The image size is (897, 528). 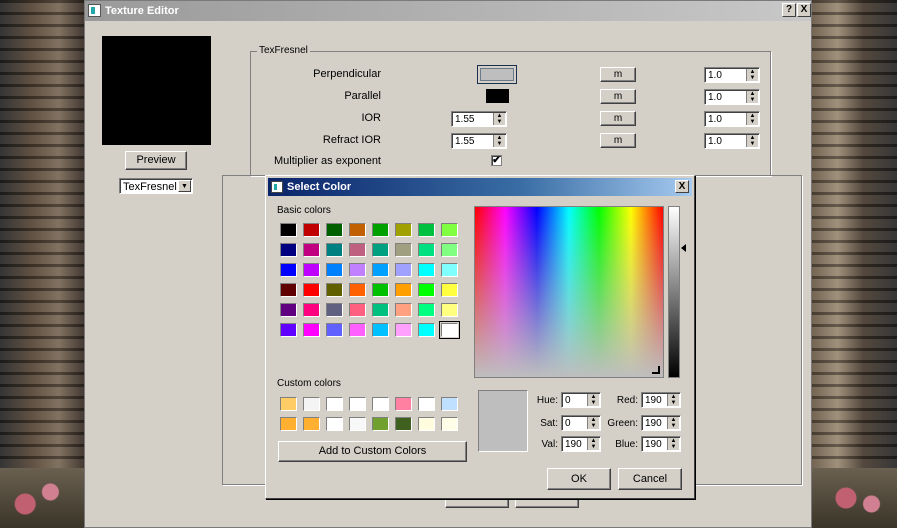 I want to click on blue-spinner: 190 ▲ ▼, so click(x=661, y=444).